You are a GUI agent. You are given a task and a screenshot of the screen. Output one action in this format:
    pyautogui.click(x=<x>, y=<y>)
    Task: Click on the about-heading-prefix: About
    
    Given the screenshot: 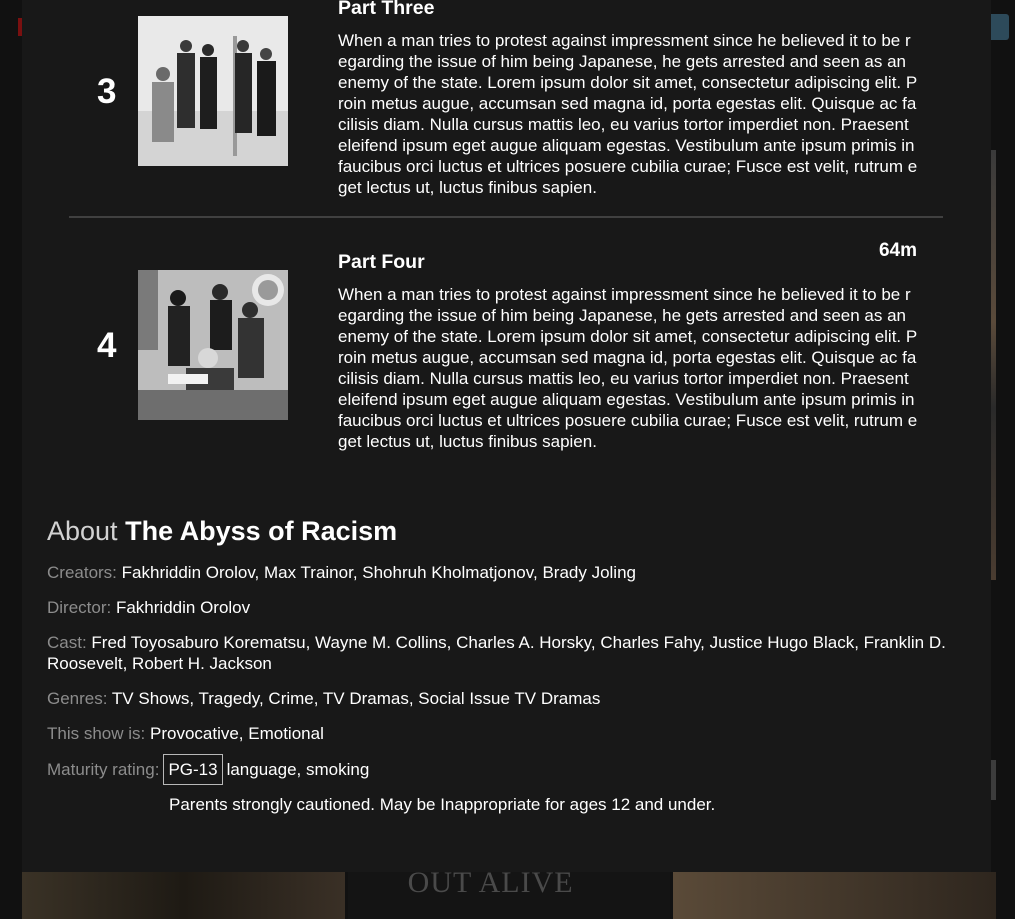 What is the action you would take?
    pyautogui.click(x=82, y=531)
    